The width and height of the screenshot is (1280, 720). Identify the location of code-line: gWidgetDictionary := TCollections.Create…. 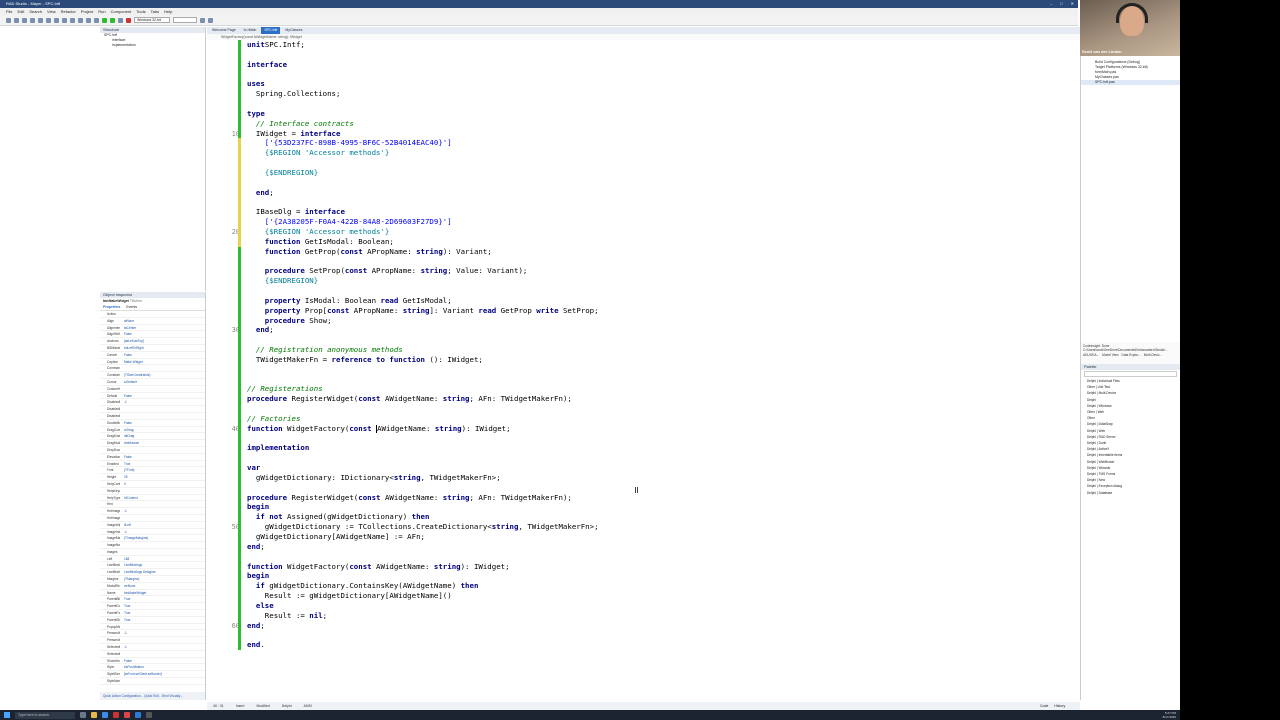
(423, 527).